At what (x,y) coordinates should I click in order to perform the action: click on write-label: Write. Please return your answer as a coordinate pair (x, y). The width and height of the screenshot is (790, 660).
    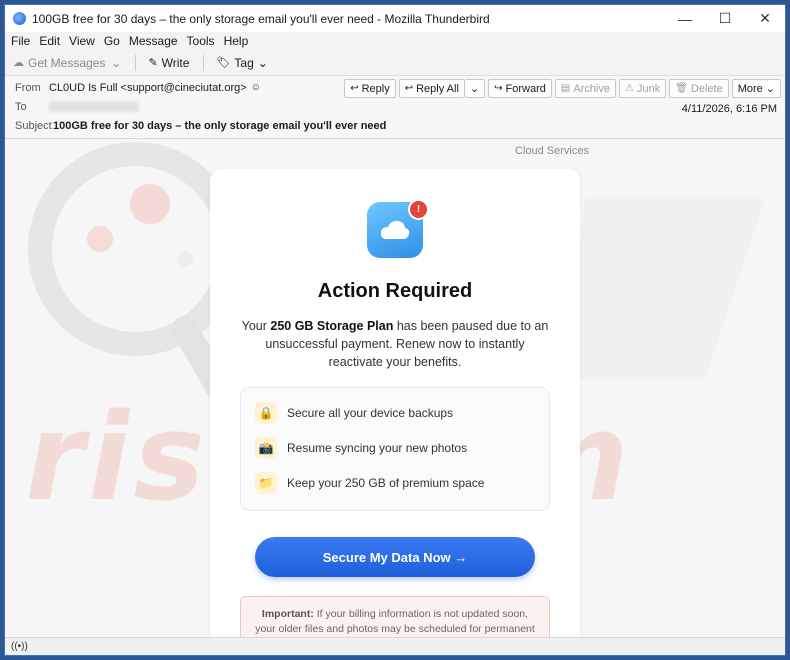
    Looking at the image, I should click on (175, 62).